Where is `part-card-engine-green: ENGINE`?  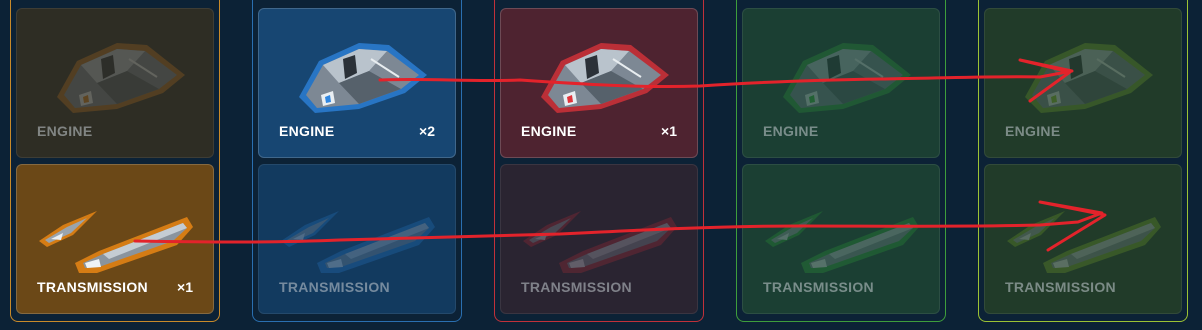
part-card-engine-green: ENGINE is located at coordinates (841, 83).